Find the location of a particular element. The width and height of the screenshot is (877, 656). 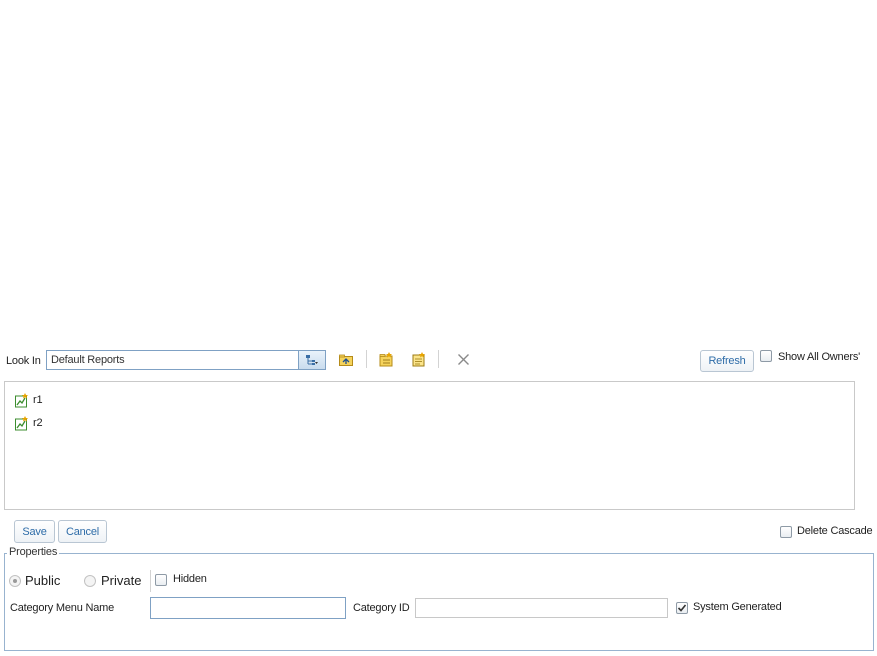

show-all-owners-checkbox is located at coordinates (766, 356).